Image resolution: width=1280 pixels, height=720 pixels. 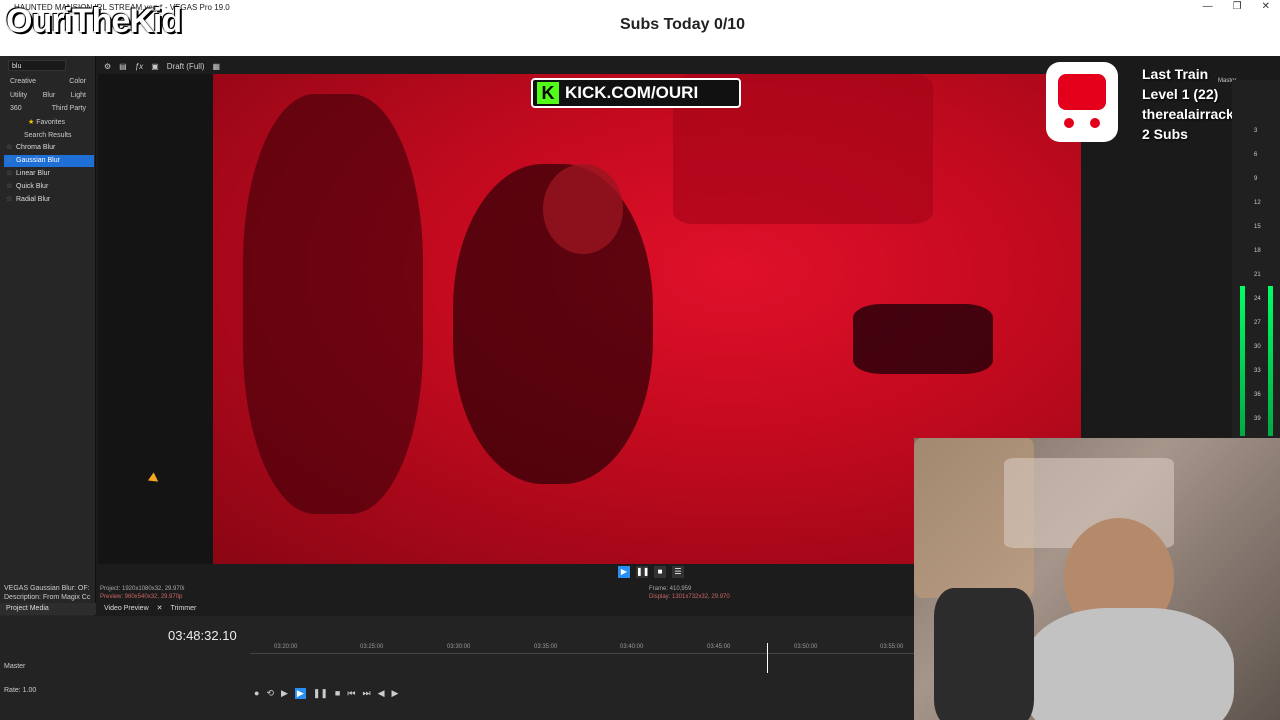 I want to click on fx-item: ☆ Chroma Blur, so click(x=49, y=148).